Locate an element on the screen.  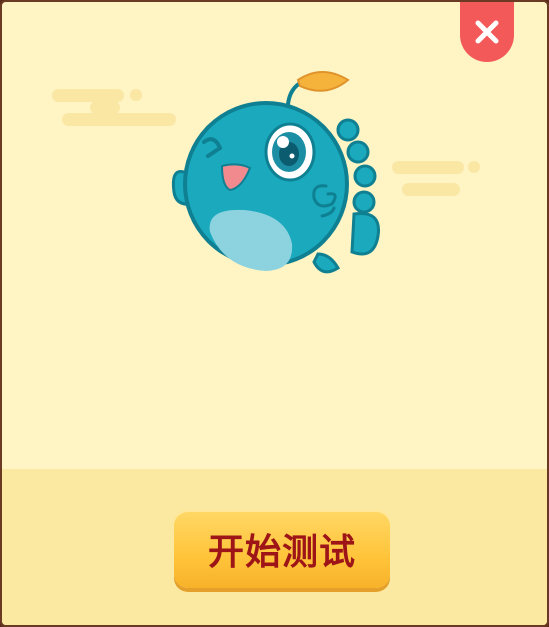
cloud-left-decoration is located at coordinates (114, 107).